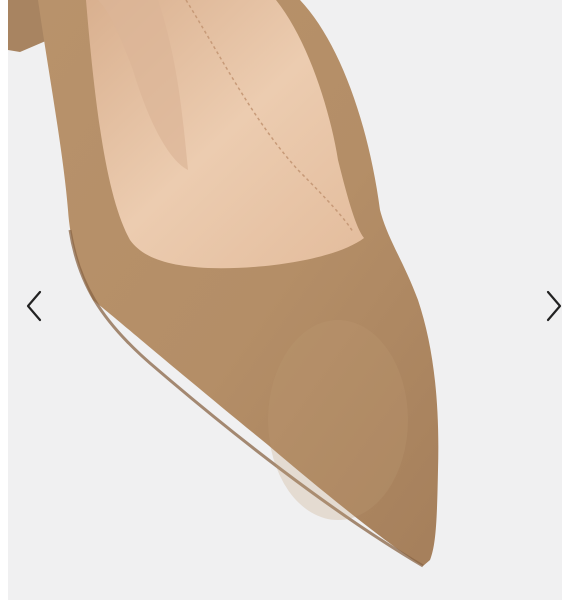 This screenshot has height=600, width=570. Describe the element at coordinates (554, 306) in the screenshot. I see `chevron-right-icon` at that location.